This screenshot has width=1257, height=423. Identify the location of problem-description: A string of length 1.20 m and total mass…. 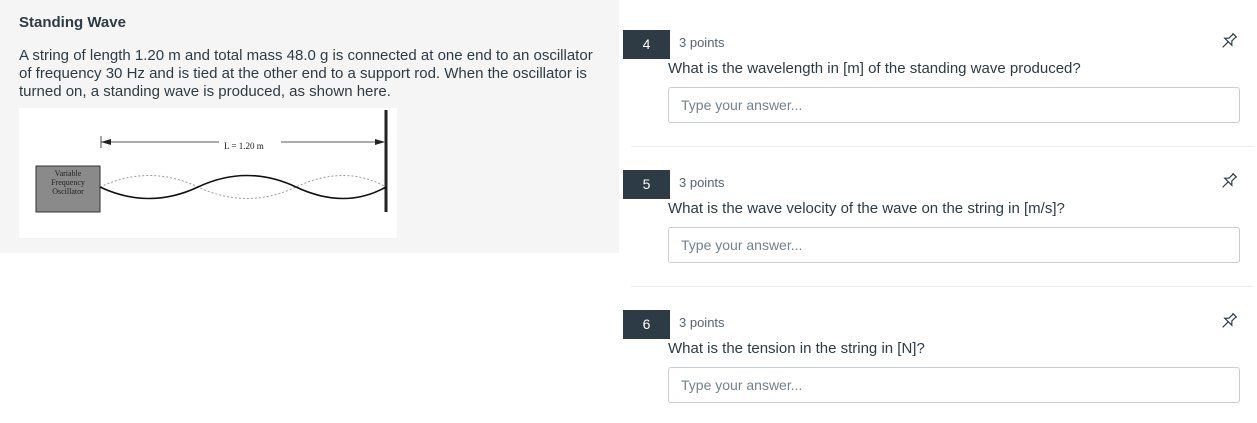
(306, 73).